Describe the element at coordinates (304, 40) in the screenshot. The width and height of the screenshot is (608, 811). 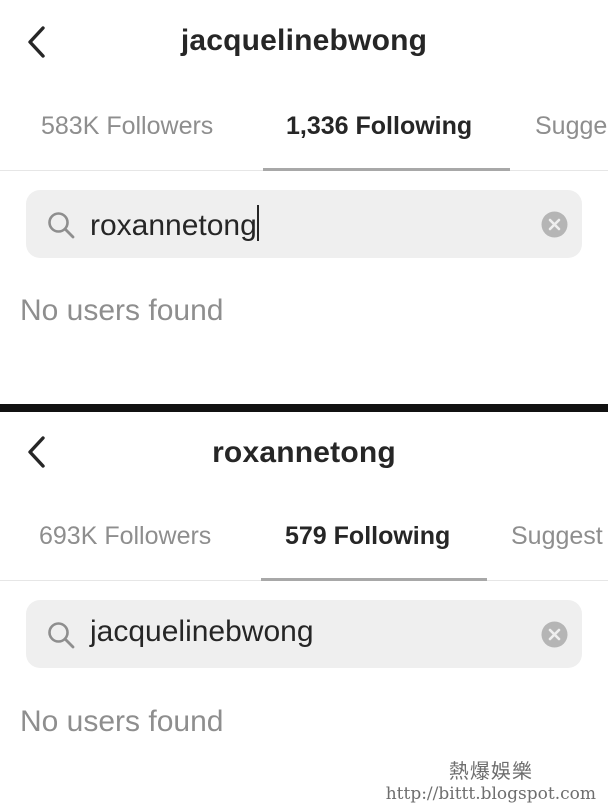
I see `profile-username: jacquelinebwong` at that location.